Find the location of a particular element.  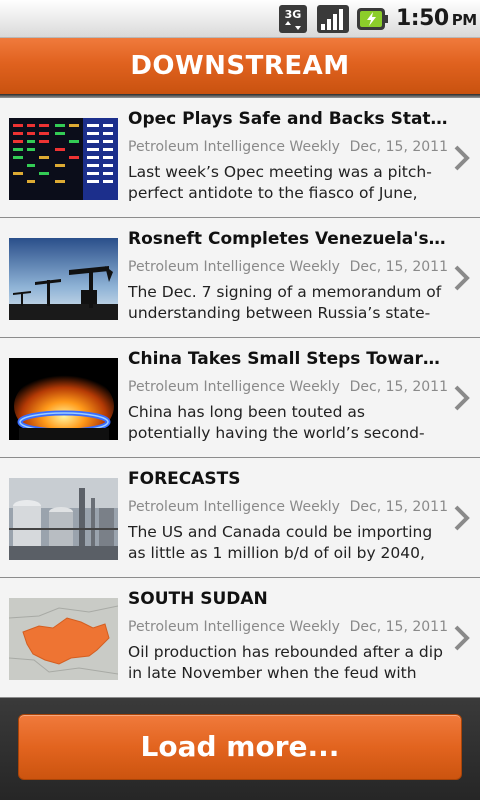

page-title: DOWNSTREAM is located at coordinates (240, 66).